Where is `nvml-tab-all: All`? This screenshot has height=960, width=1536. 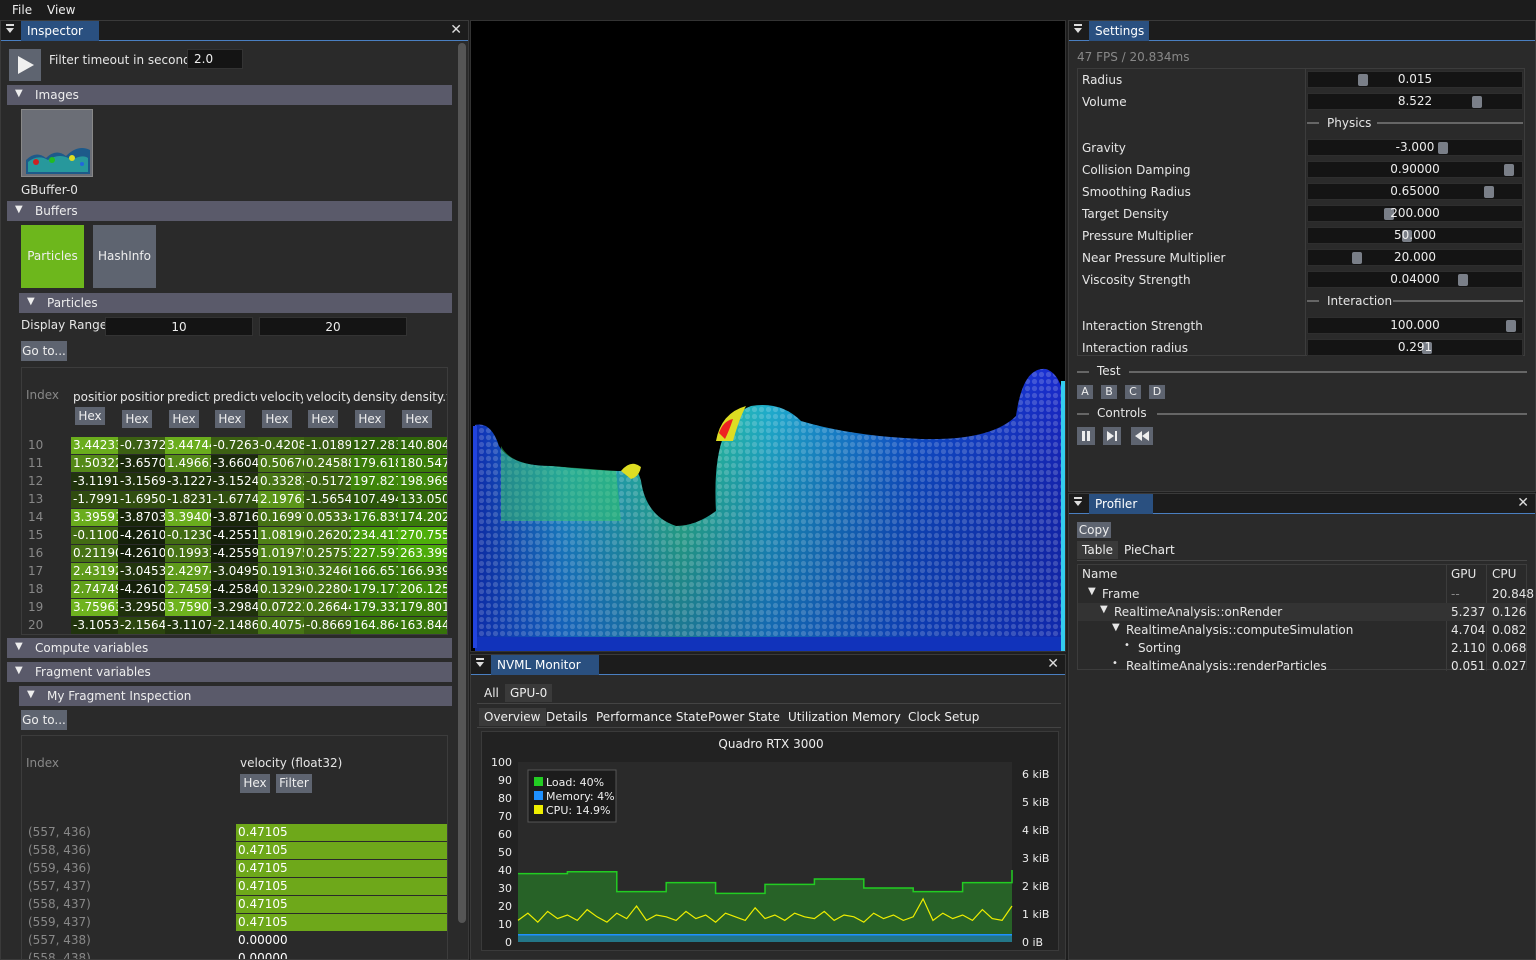 nvml-tab-all: All is located at coordinates (491, 693).